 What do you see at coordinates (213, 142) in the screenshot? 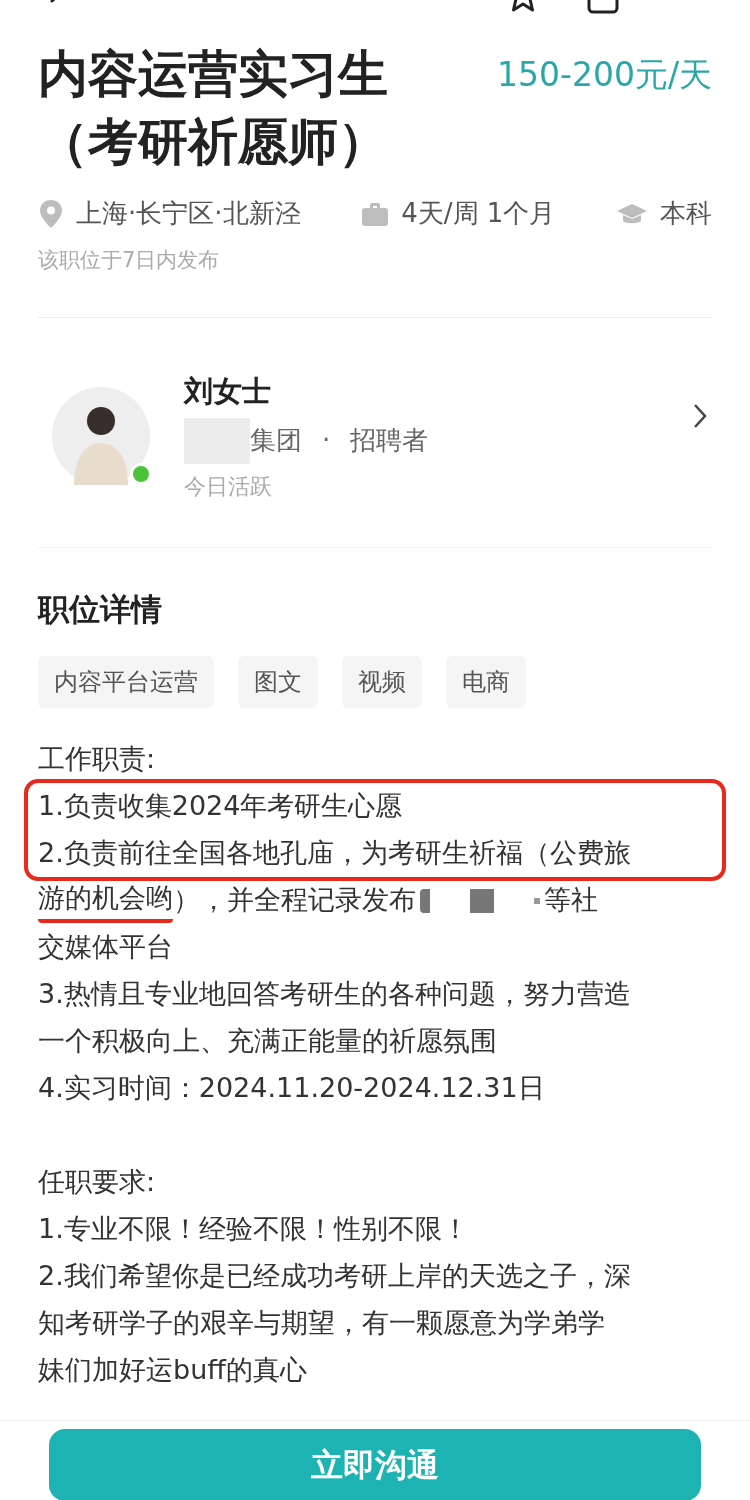
I see `job-title: （考研祈愿师）` at bounding box center [213, 142].